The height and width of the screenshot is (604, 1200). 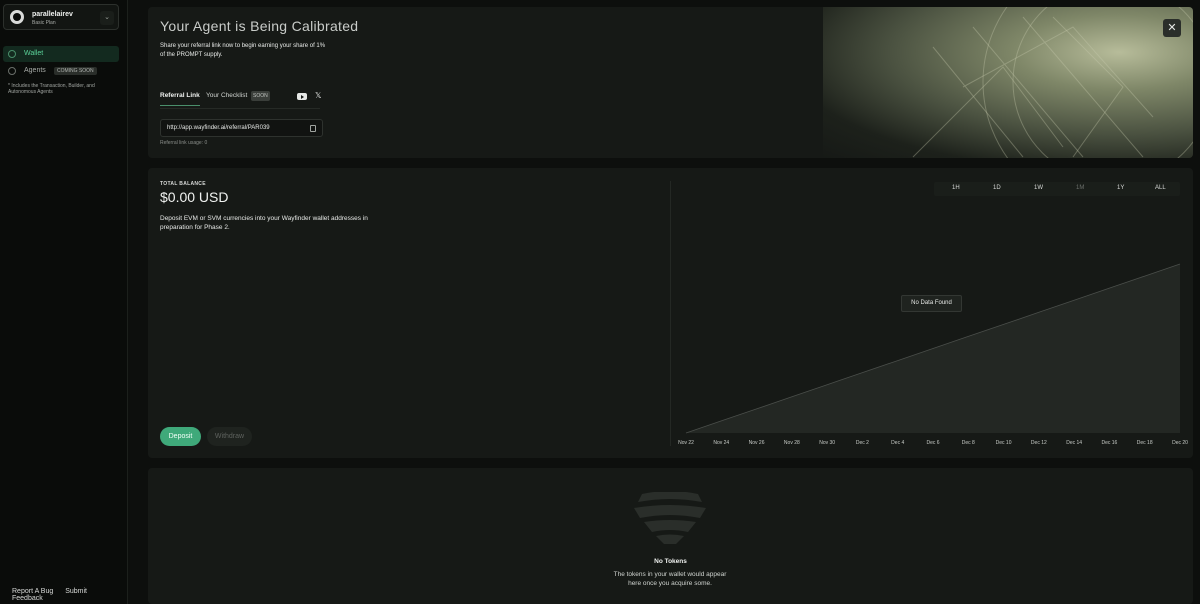 What do you see at coordinates (956, 188) in the screenshot?
I see `range-1h: 1H` at bounding box center [956, 188].